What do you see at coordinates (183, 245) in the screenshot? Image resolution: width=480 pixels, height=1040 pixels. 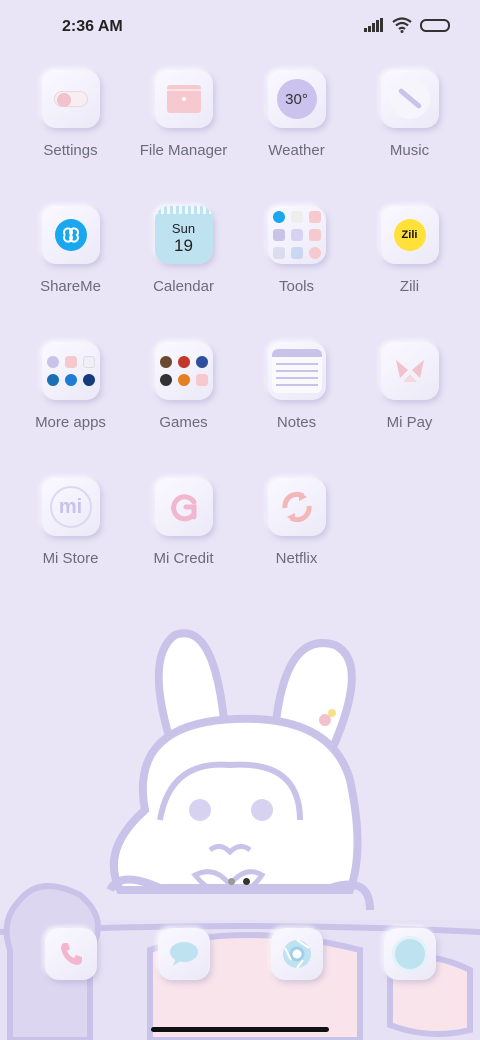 I see `calendar-date: 19` at bounding box center [183, 245].